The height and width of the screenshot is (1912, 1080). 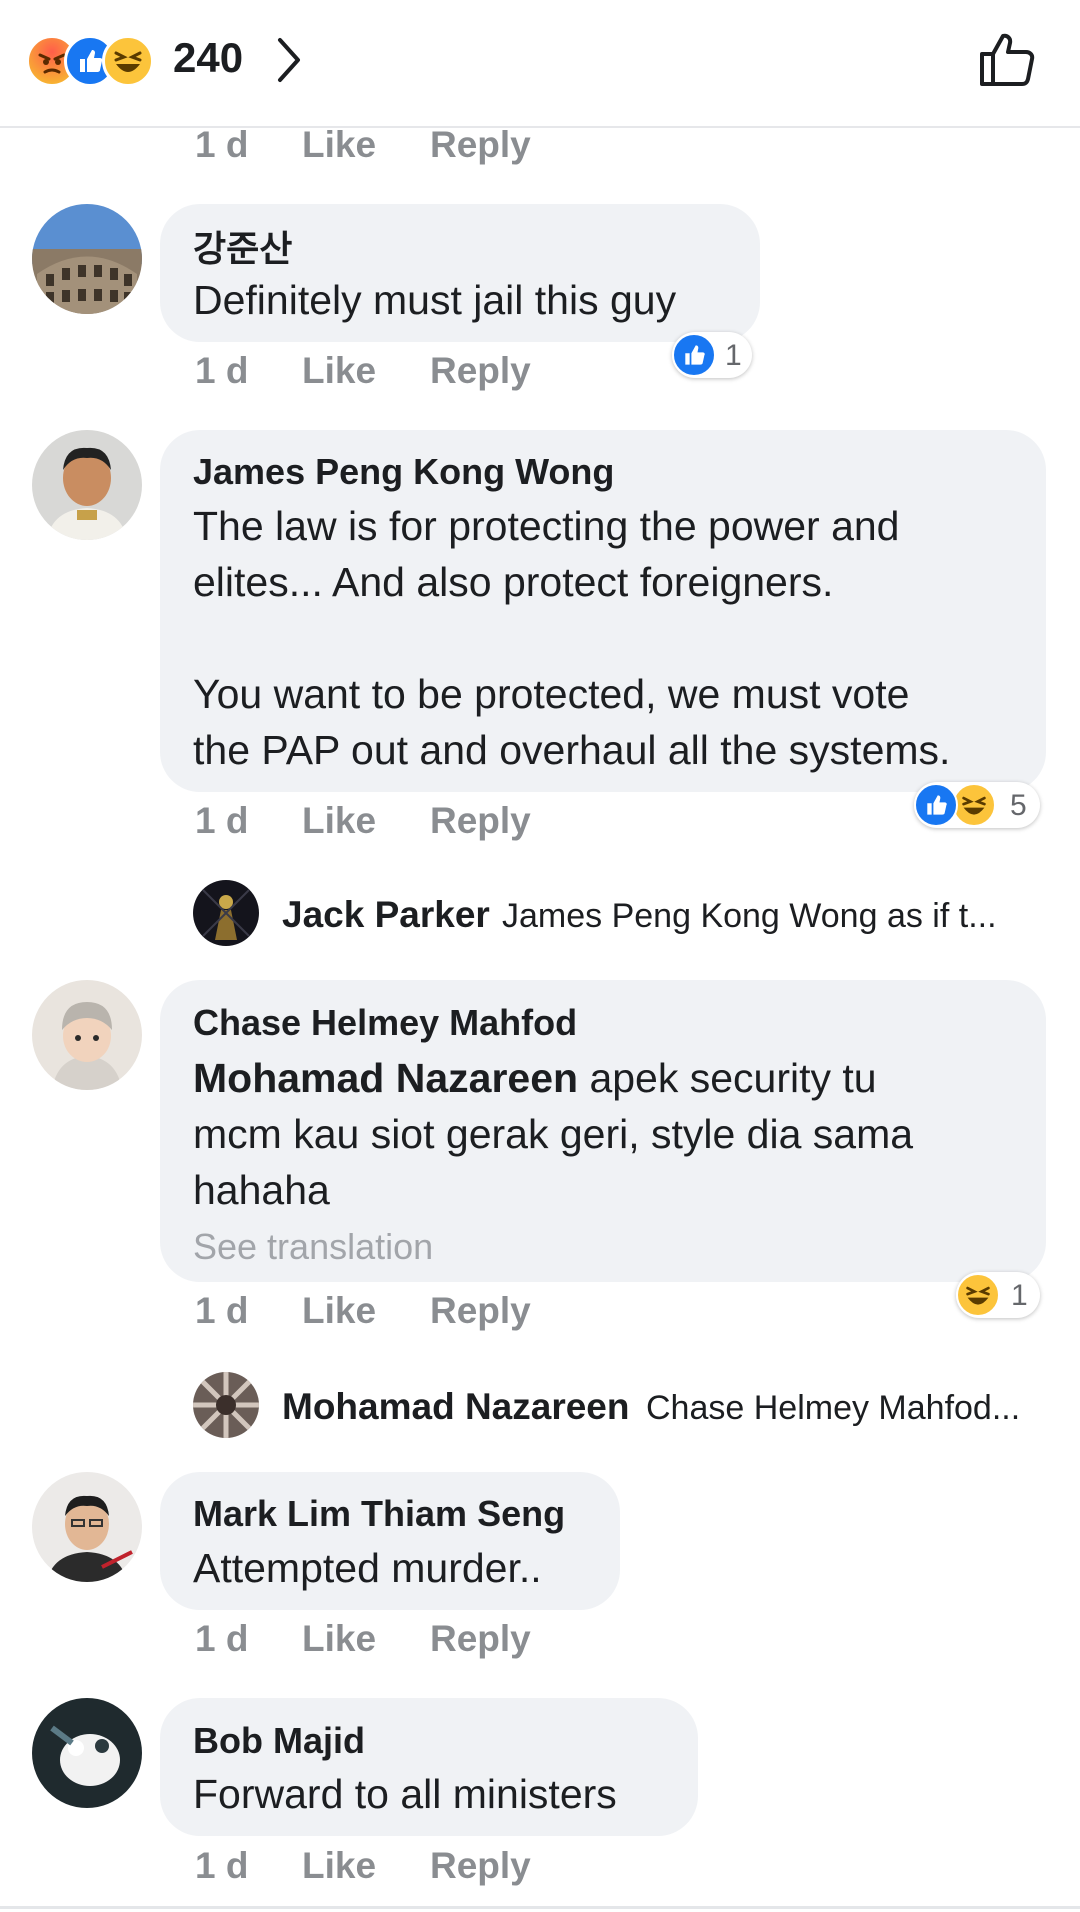 What do you see at coordinates (727, 1078) in the screenshot?
I see `comment-text: apek security tu` at bounding box center [727, 1078].